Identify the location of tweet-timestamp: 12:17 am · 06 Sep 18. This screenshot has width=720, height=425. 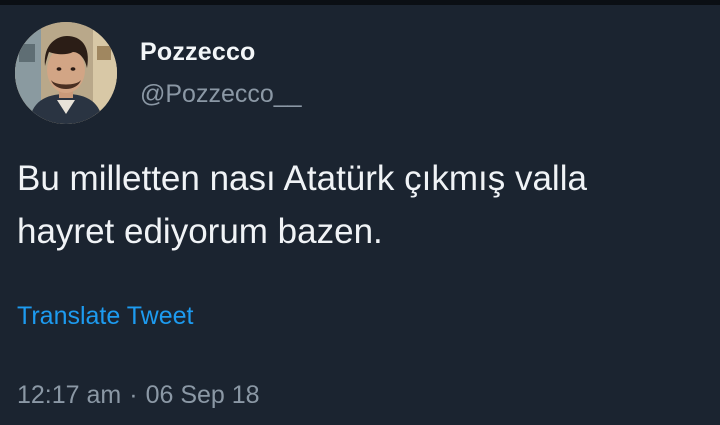
(138, 395).